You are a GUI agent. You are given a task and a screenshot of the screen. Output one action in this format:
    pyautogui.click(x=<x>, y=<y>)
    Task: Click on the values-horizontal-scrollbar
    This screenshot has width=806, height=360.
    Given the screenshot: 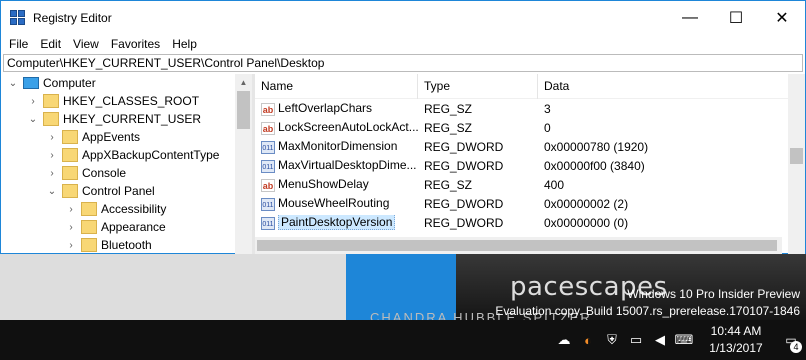 What is the action you would take?
    pyautogui.click(x=518, y=245)
    